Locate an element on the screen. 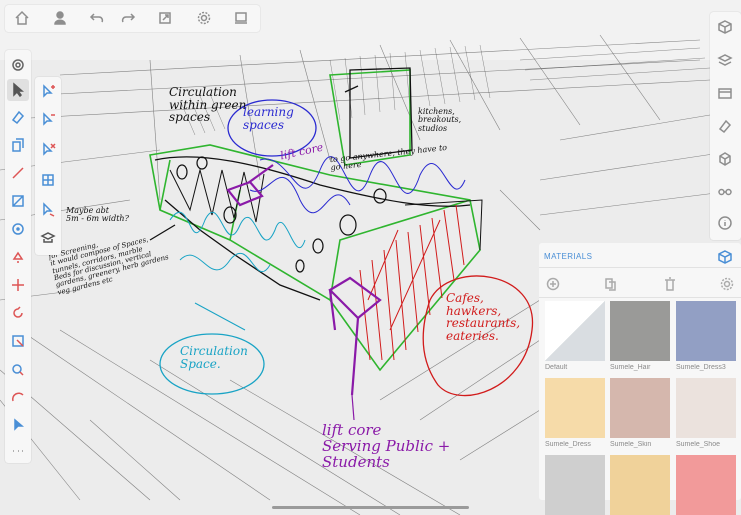 Image resolution: width=741 pixels, height=515 pixels. user-icon is located at coordinates (60, 18).